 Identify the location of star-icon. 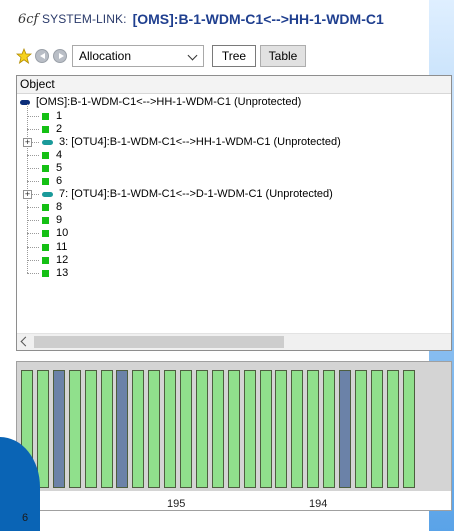
(24, 56).